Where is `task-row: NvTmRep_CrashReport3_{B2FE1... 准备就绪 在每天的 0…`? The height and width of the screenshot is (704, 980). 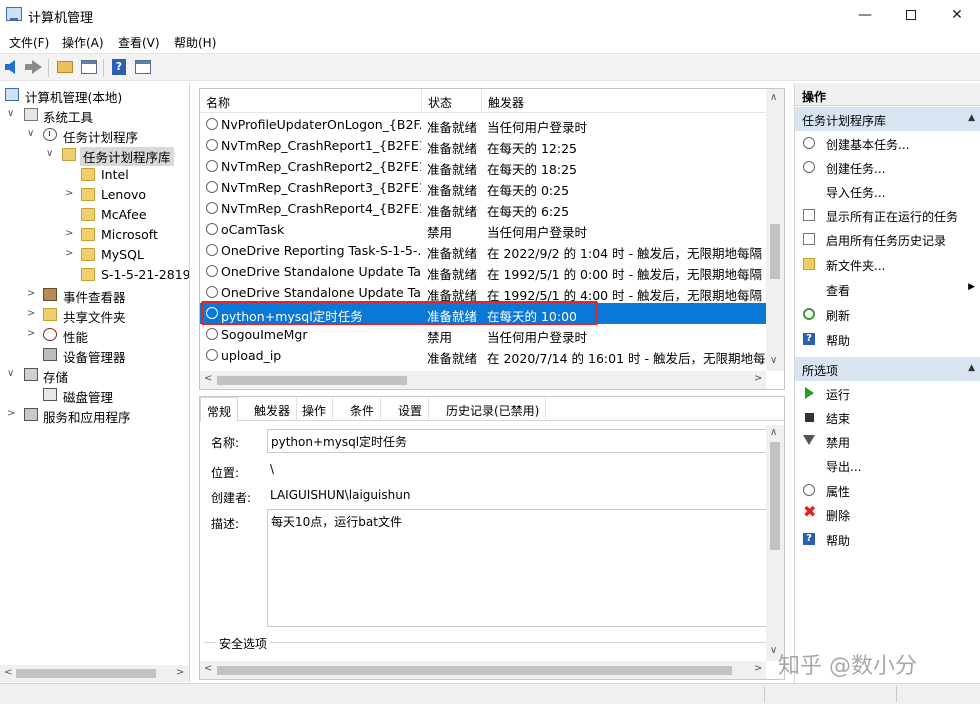
task-row: NvTmRep_CrashReport3_{B2FE1... 准备就绪 在每天的 0… is located at coordinates (483, 187).